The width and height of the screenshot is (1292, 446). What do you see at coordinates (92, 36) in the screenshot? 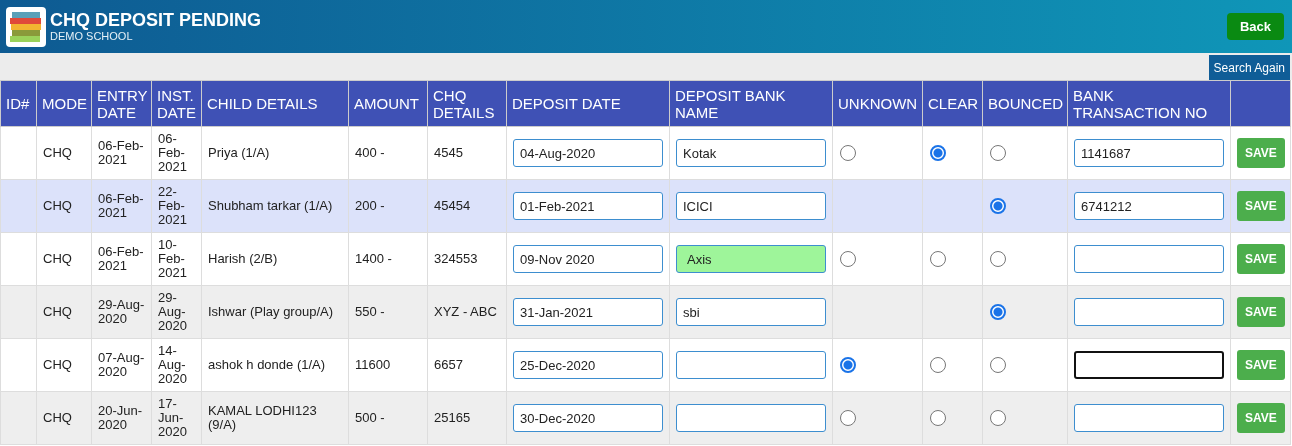
I see `school-name: DEMO SCHOOL` at bounding box center [92, 36].